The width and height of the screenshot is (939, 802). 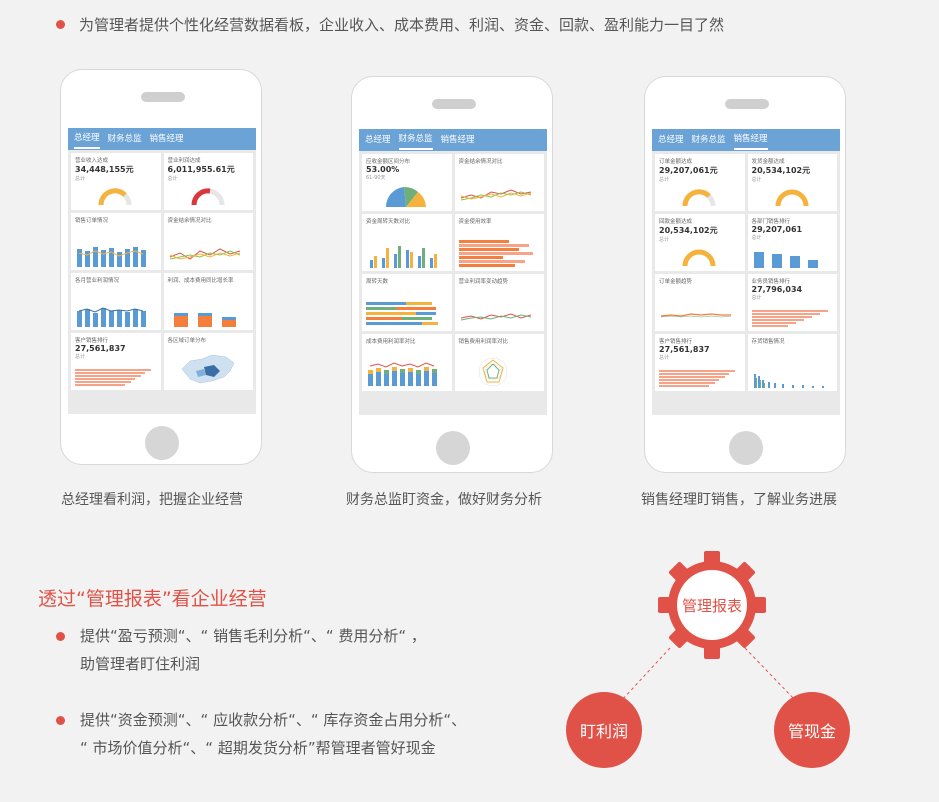 I want to click on card-monthly-profit: 各月营业利润情况, so click(x=116, y=301).